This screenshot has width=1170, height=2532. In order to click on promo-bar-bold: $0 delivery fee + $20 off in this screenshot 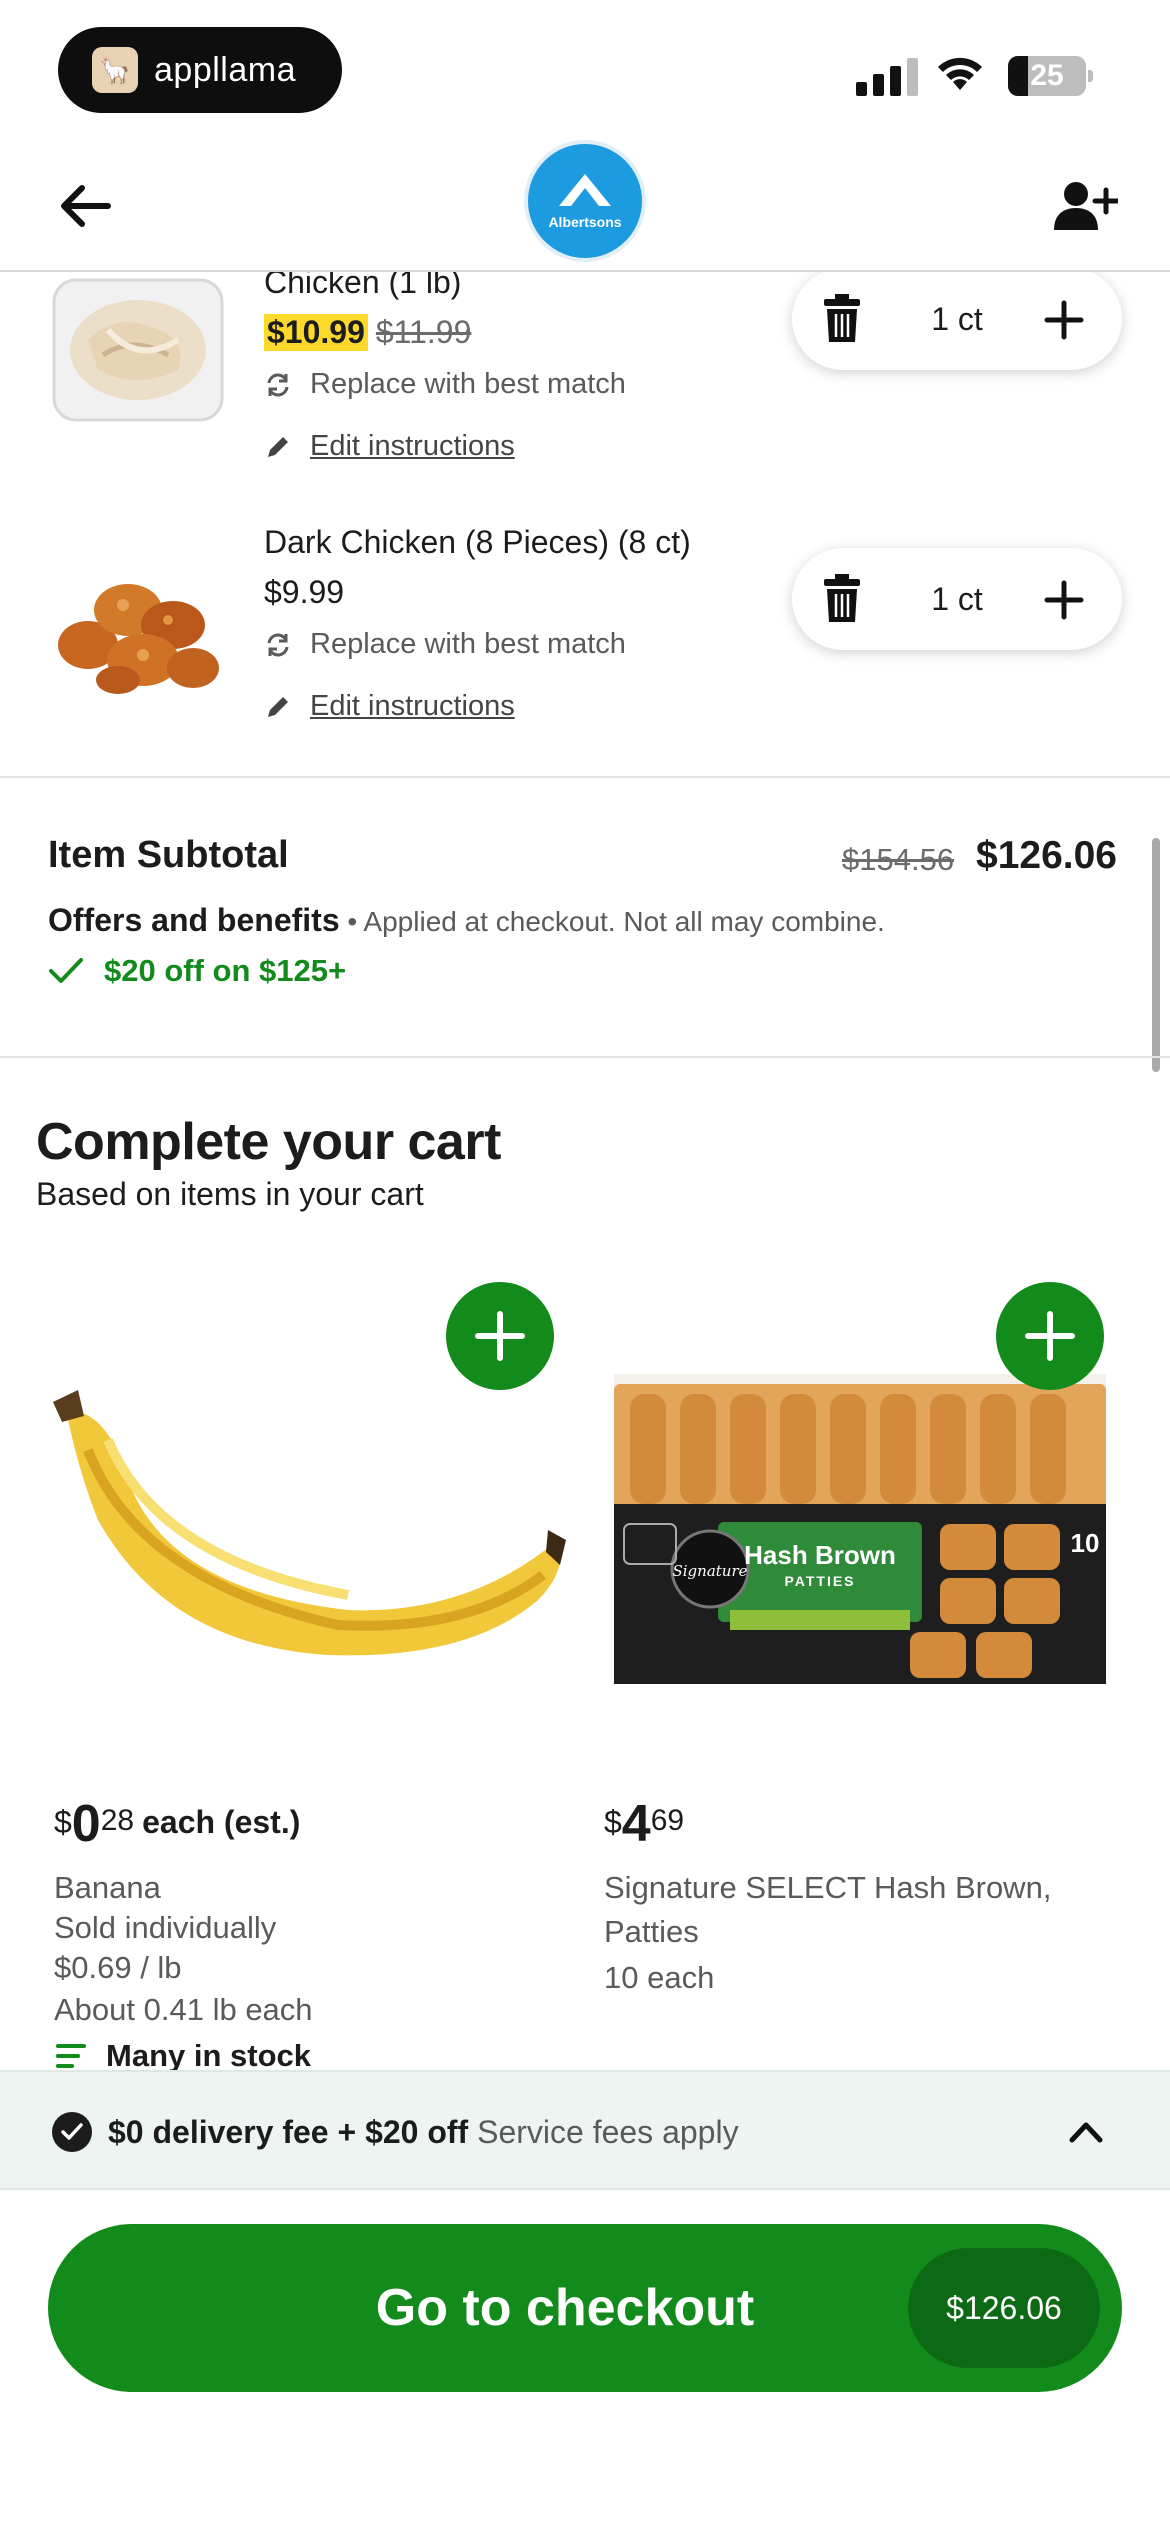, I will do `click(288, 2132)`.